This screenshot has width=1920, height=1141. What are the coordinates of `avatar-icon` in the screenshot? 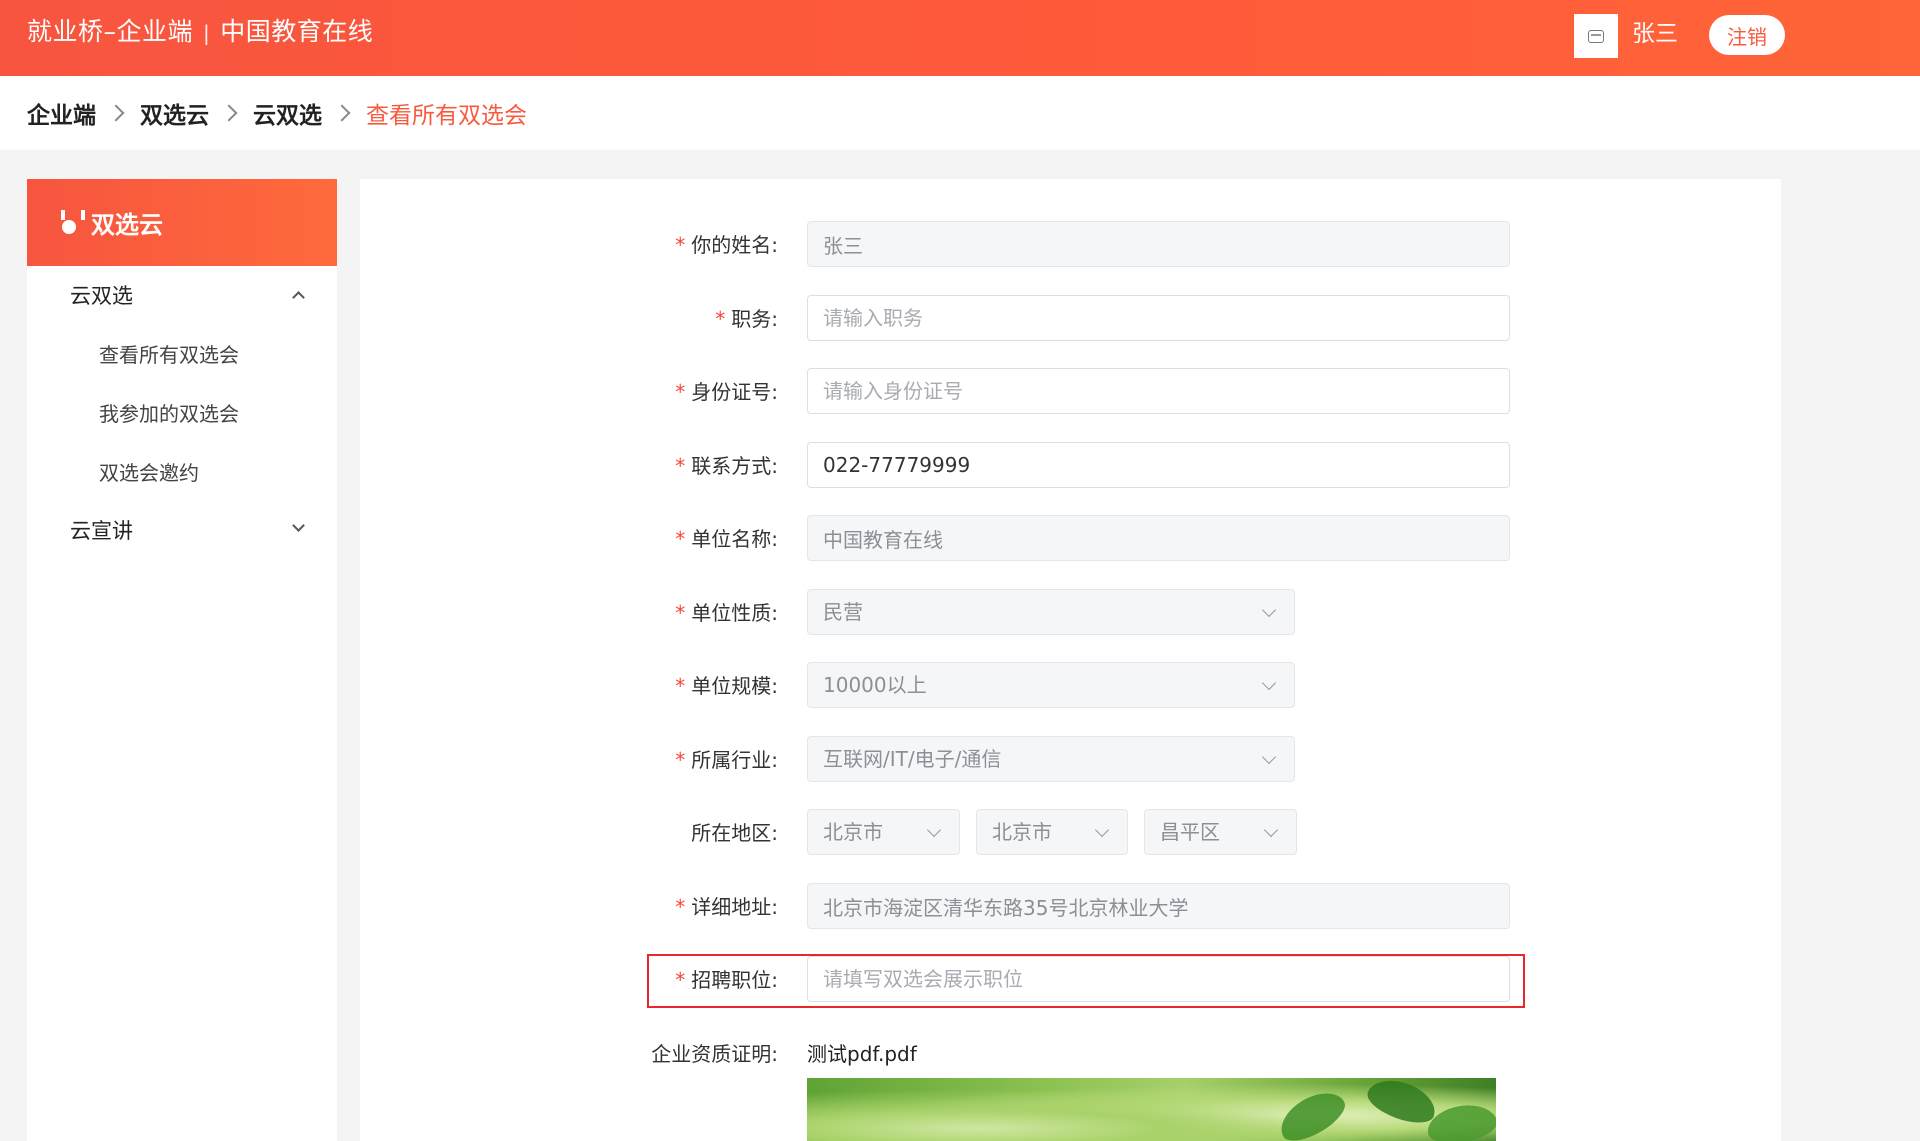 It's located at (1596, 36).